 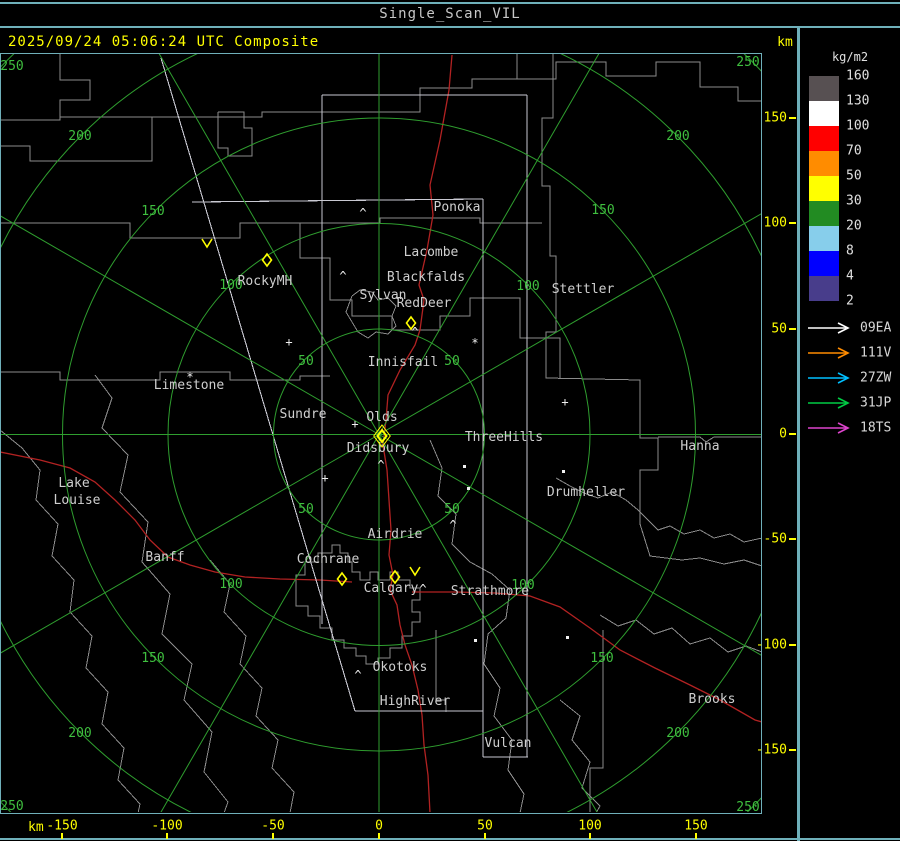 What do you see at coordinates (850, 276) in the screenshot?
I see `scale-value-label: 4` at bounding box center [850, 276].